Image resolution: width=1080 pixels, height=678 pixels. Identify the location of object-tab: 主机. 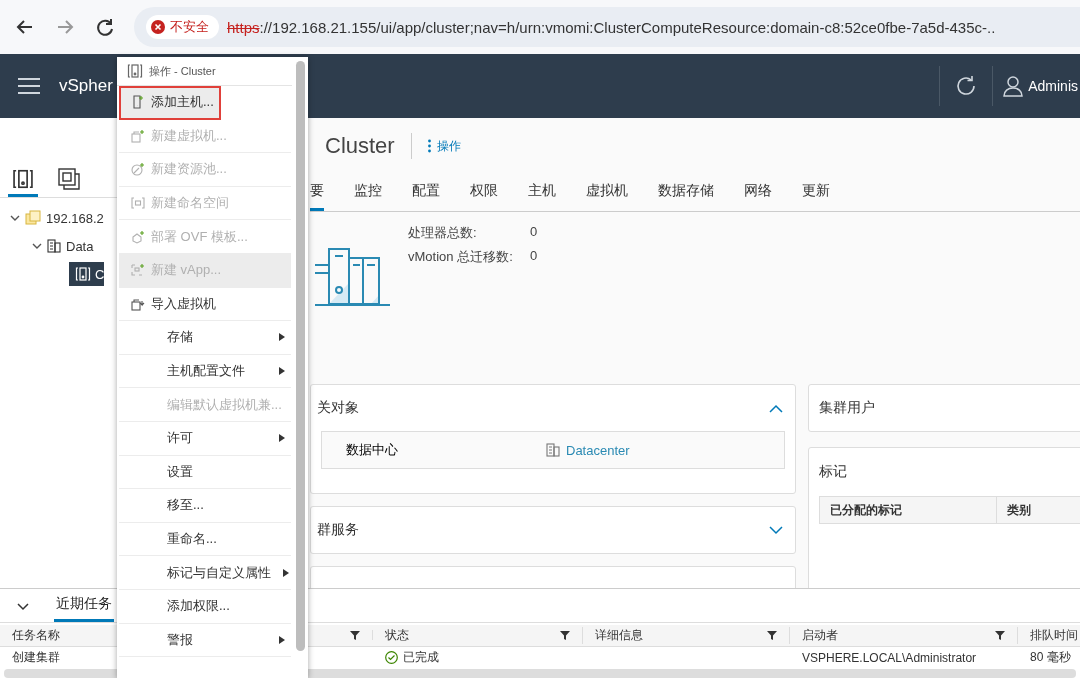
(542, 194).